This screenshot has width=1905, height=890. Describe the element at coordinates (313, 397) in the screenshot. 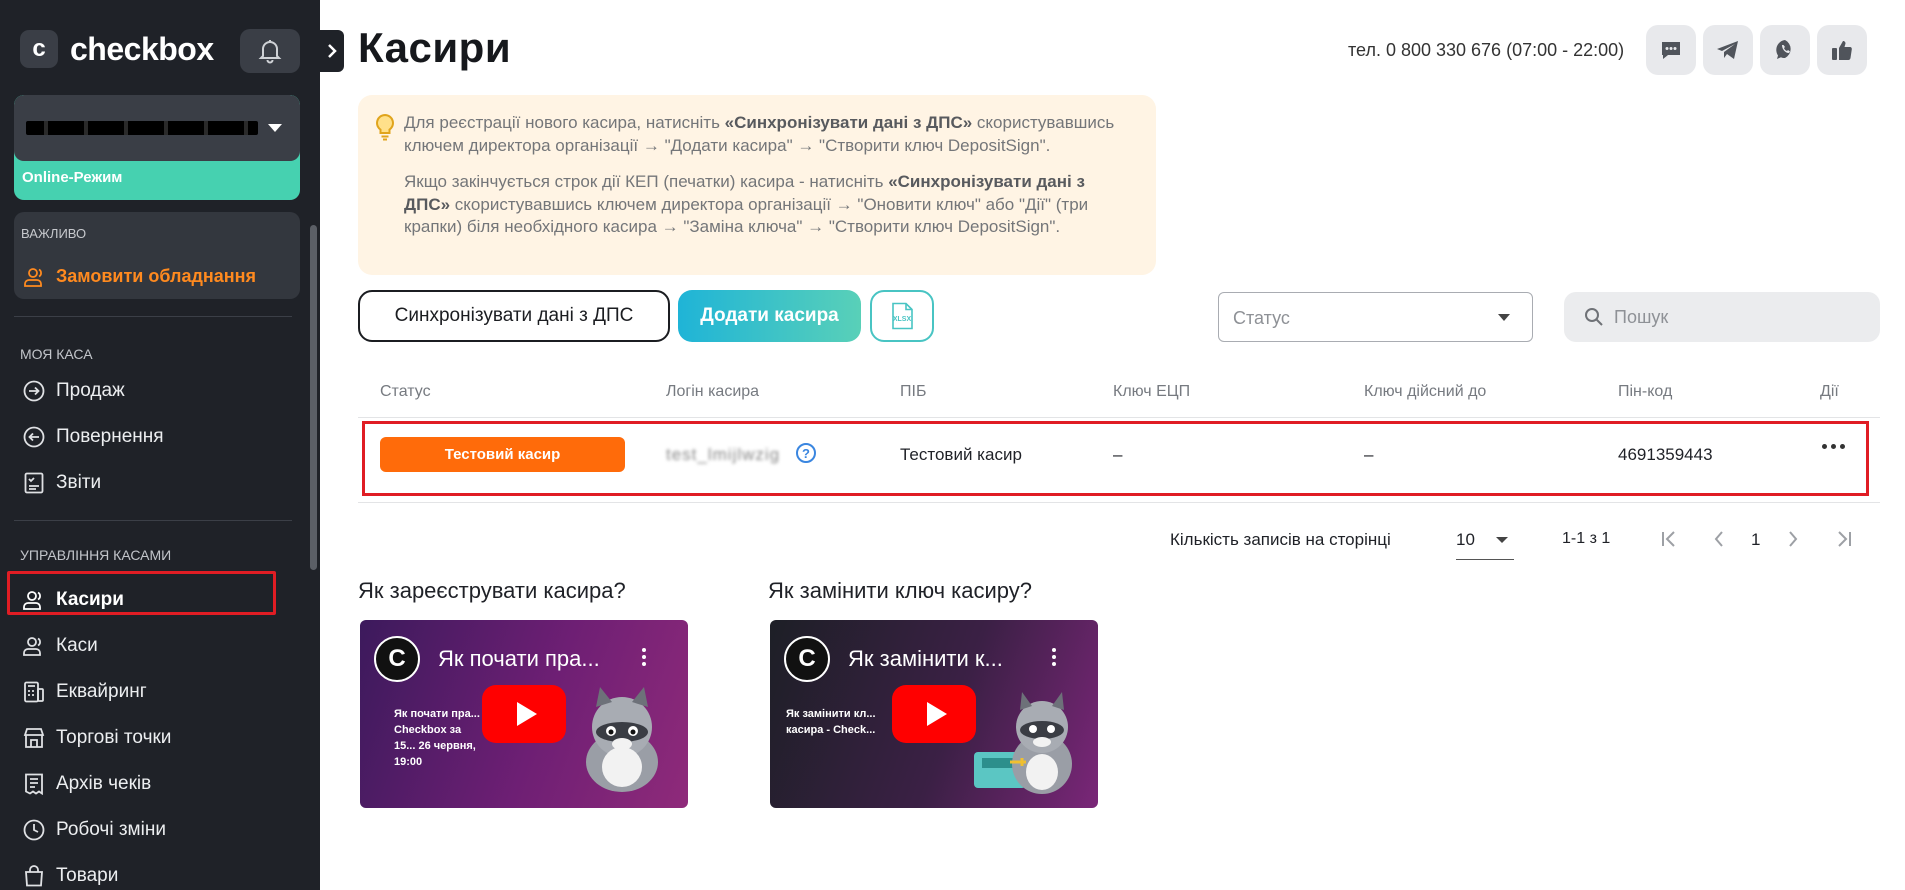

I see `sidebar-scrollbar` at that location.